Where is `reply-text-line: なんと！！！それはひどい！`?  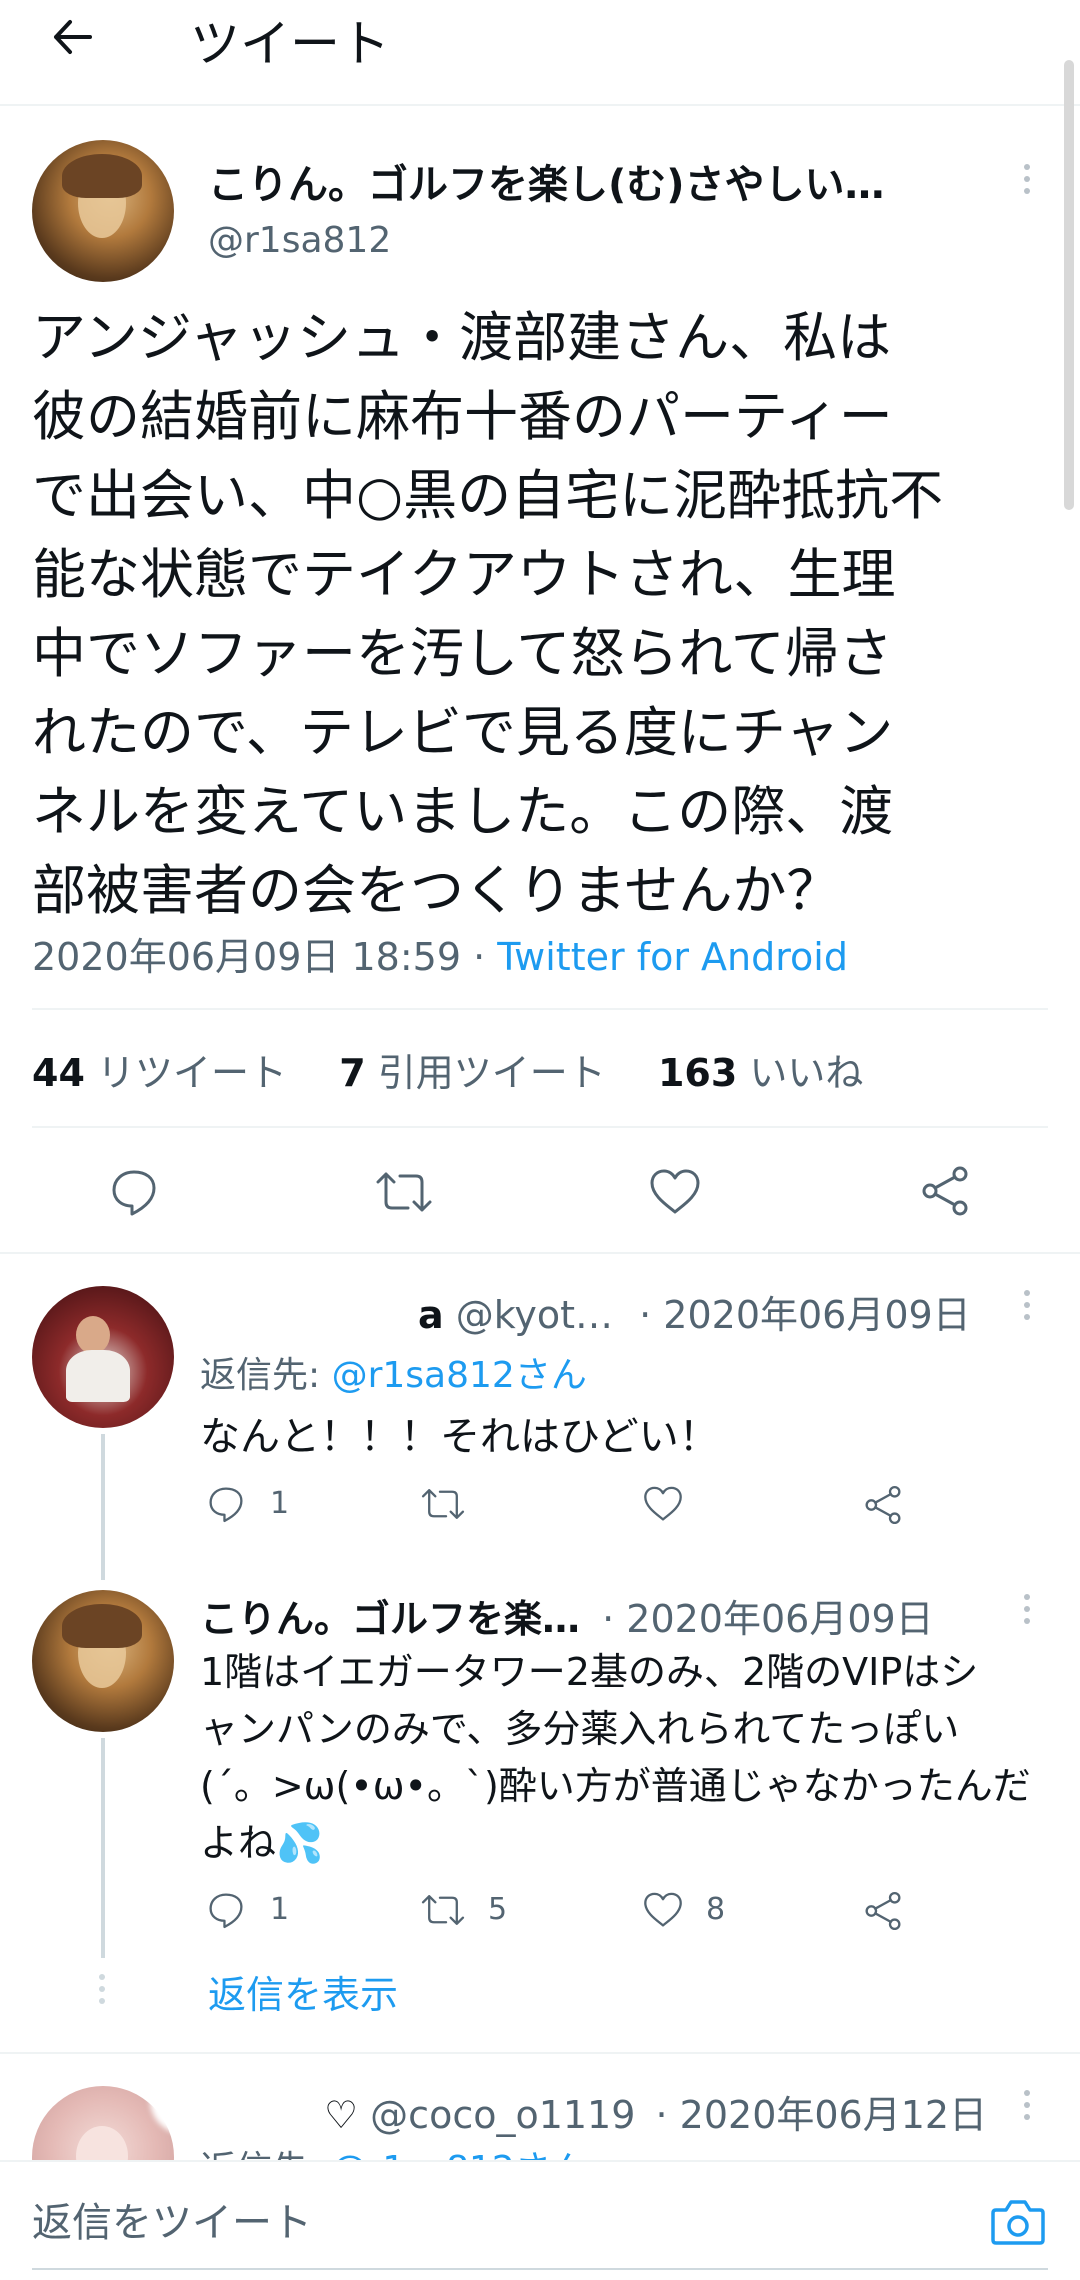
reply-text-line: なんと！！！それはひどい！ is located at coordinates (459, 1437).